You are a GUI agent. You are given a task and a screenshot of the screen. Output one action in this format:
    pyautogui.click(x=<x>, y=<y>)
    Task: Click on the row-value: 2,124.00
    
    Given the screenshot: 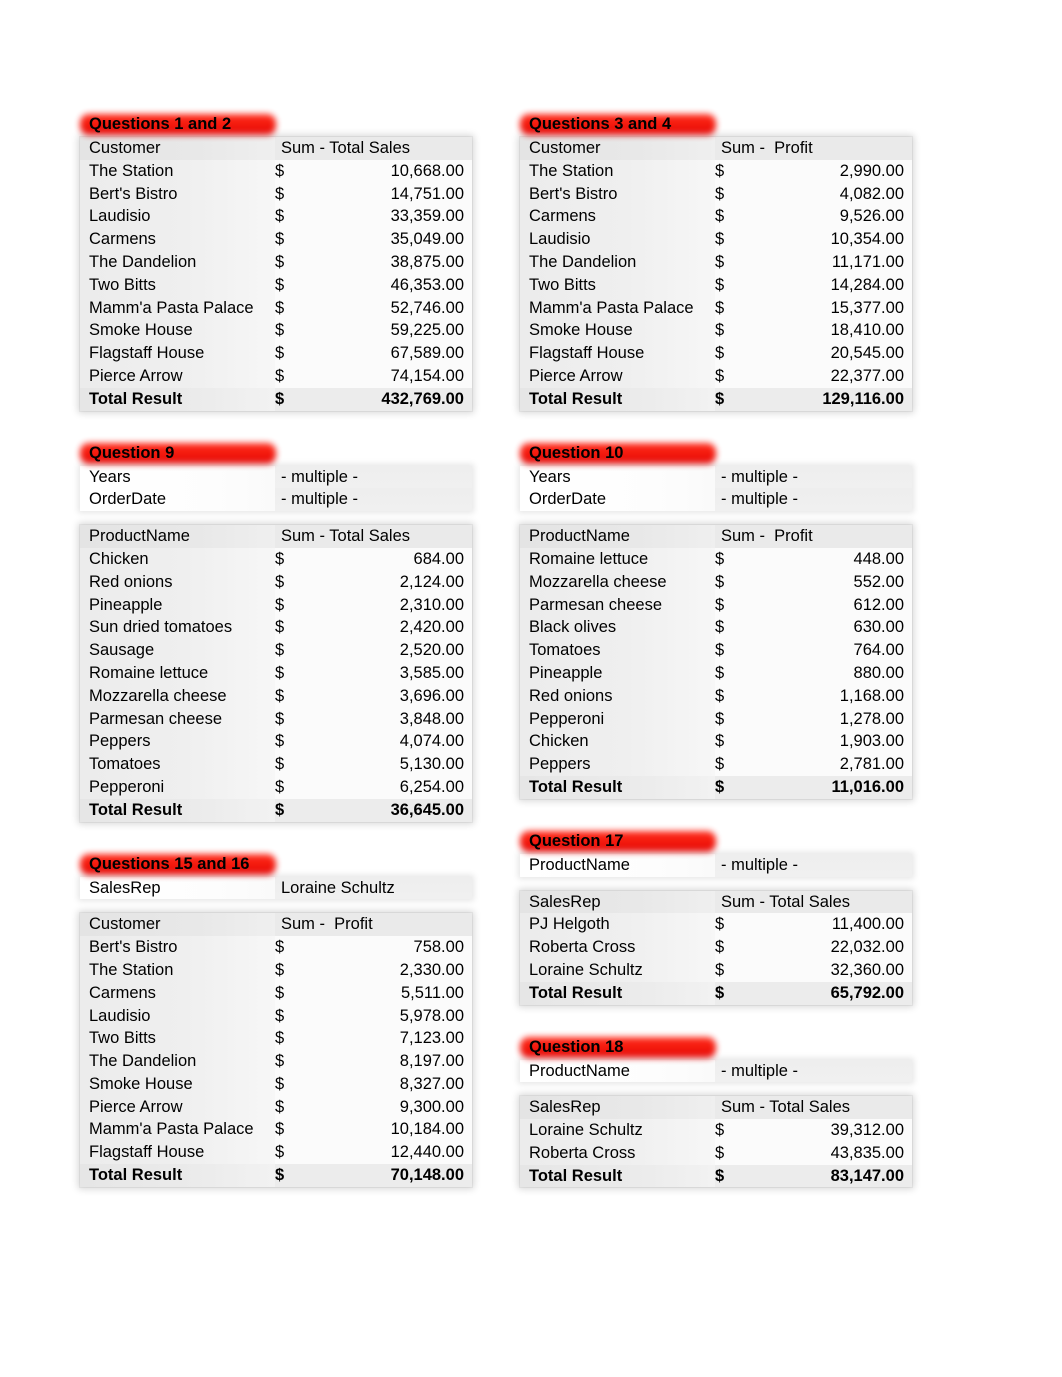 What is the action you would take?
    pyautogui.click(x=386, y=582)
    